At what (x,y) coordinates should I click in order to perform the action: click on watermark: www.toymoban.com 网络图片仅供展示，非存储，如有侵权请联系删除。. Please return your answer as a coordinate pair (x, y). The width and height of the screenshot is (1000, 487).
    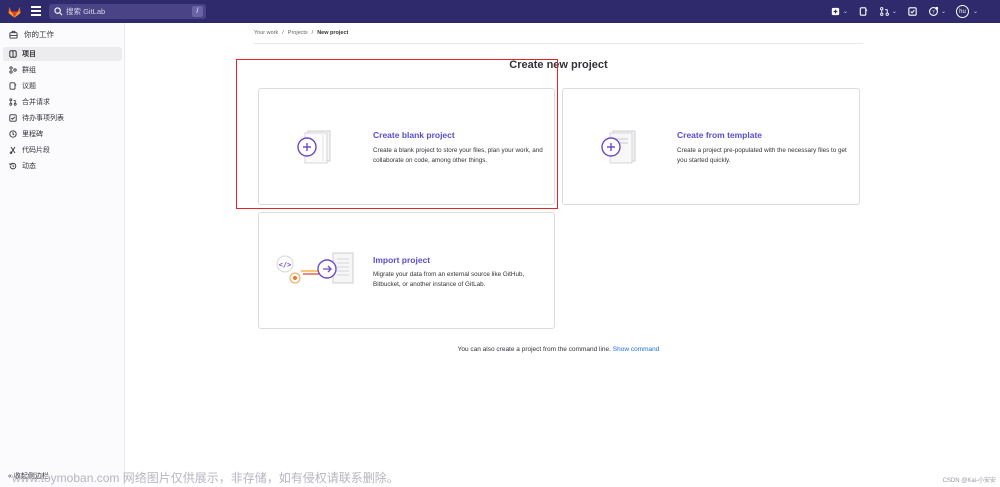
    Looking at the image, I should click on (205, 478).